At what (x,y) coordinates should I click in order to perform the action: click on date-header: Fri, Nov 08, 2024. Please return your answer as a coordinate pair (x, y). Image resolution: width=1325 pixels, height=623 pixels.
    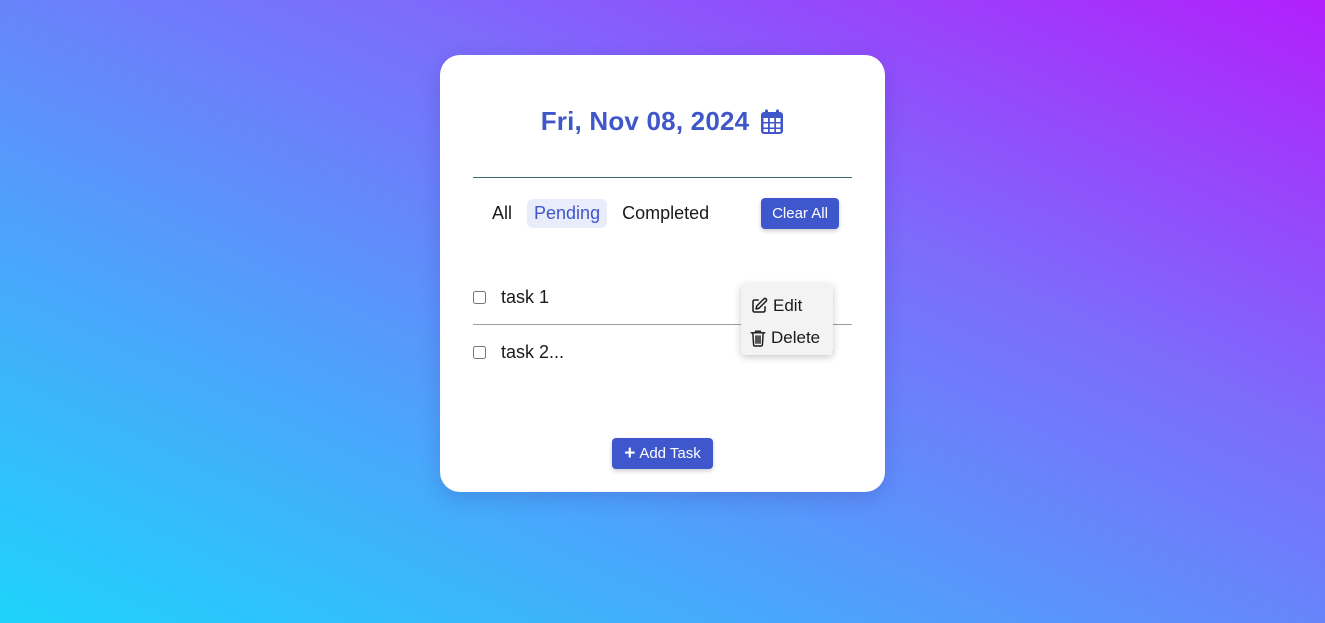
    Looking at the image, I should click on (662, 121).